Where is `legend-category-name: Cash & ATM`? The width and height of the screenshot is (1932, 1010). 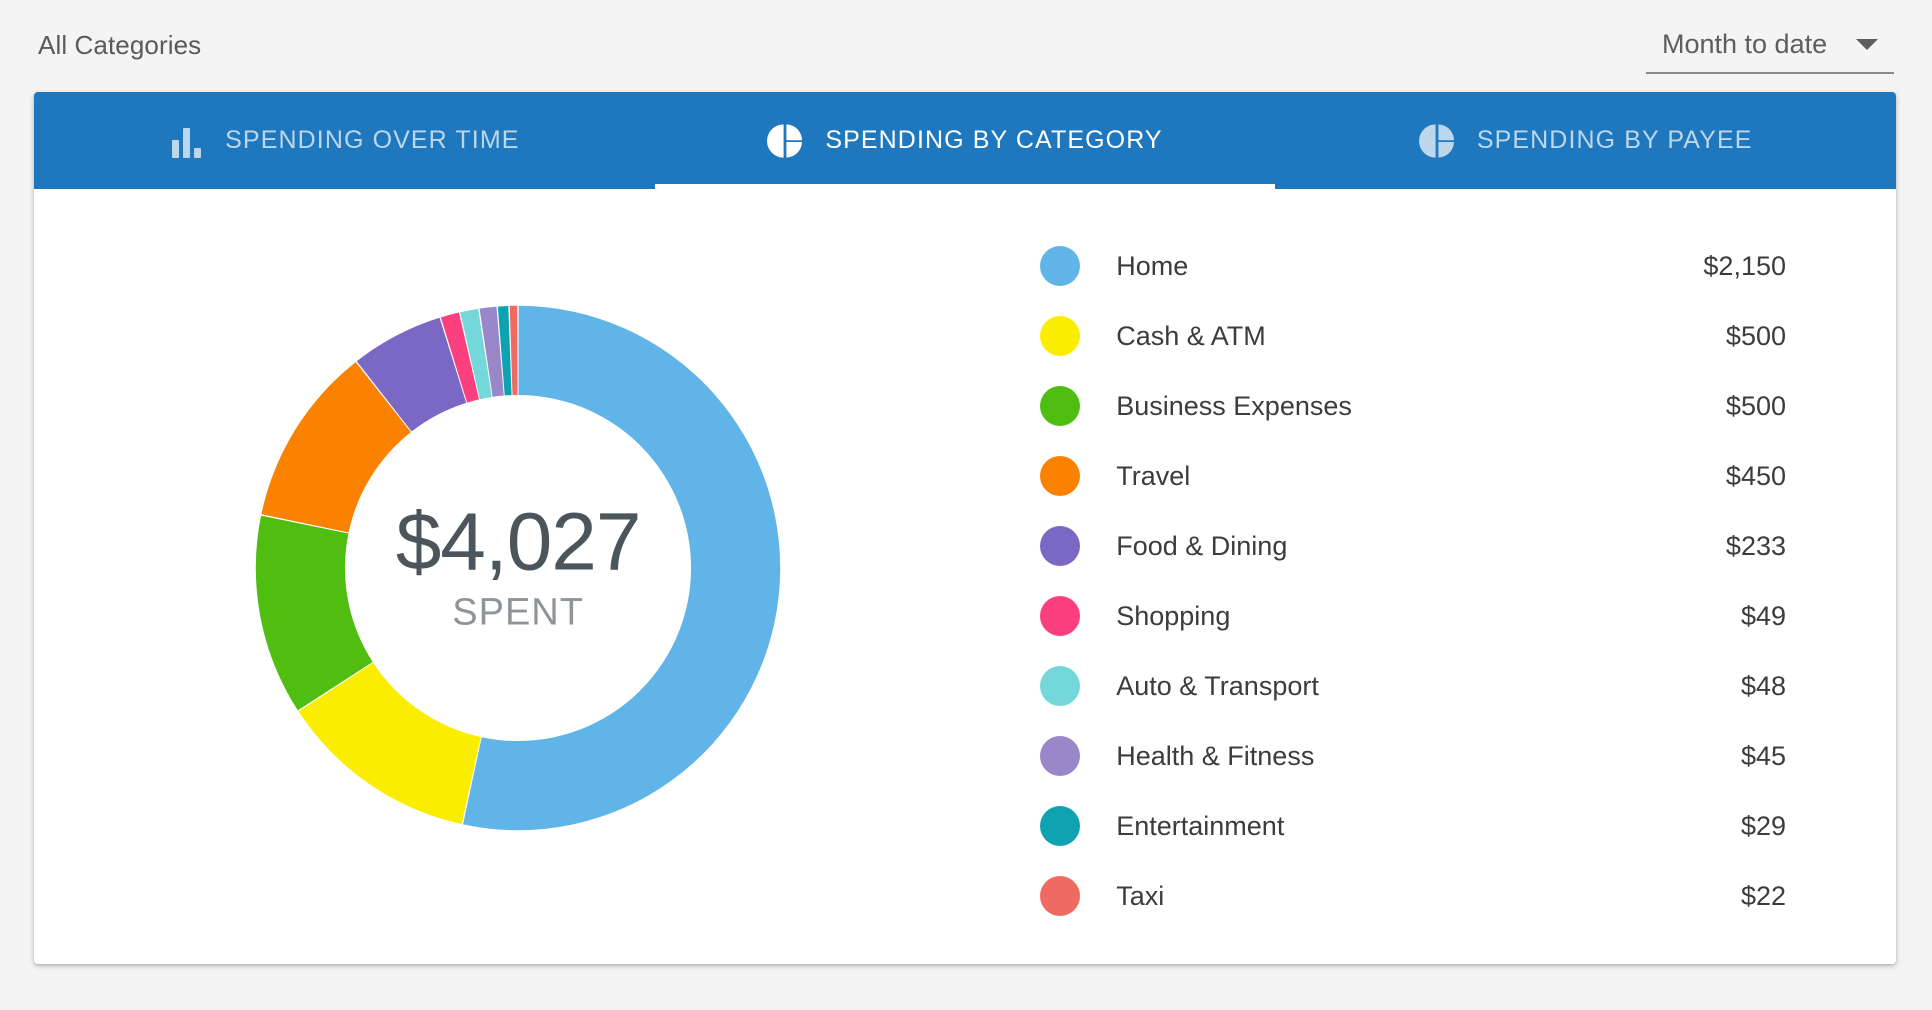
legend-category-name: Cash & ATM is located at coordinates (1191, 335).